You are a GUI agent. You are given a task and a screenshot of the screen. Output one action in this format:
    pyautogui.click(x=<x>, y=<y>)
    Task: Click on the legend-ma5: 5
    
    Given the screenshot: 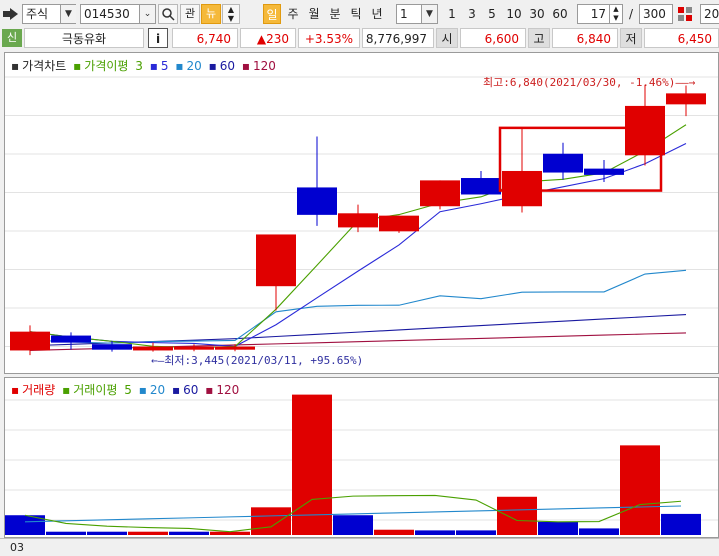 What is the action you would take?
    pyautogui.click(x=164, y=66)
    